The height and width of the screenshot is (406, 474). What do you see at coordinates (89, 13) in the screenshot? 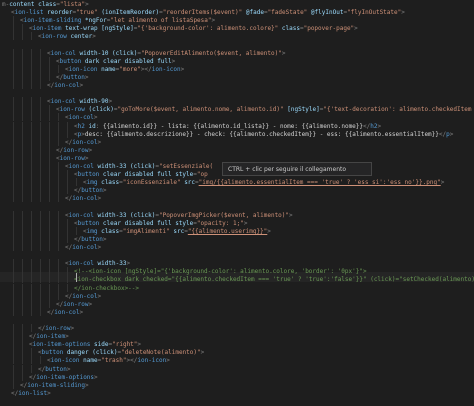
I see `code-token: "true"` at bounding box center [89, 13].